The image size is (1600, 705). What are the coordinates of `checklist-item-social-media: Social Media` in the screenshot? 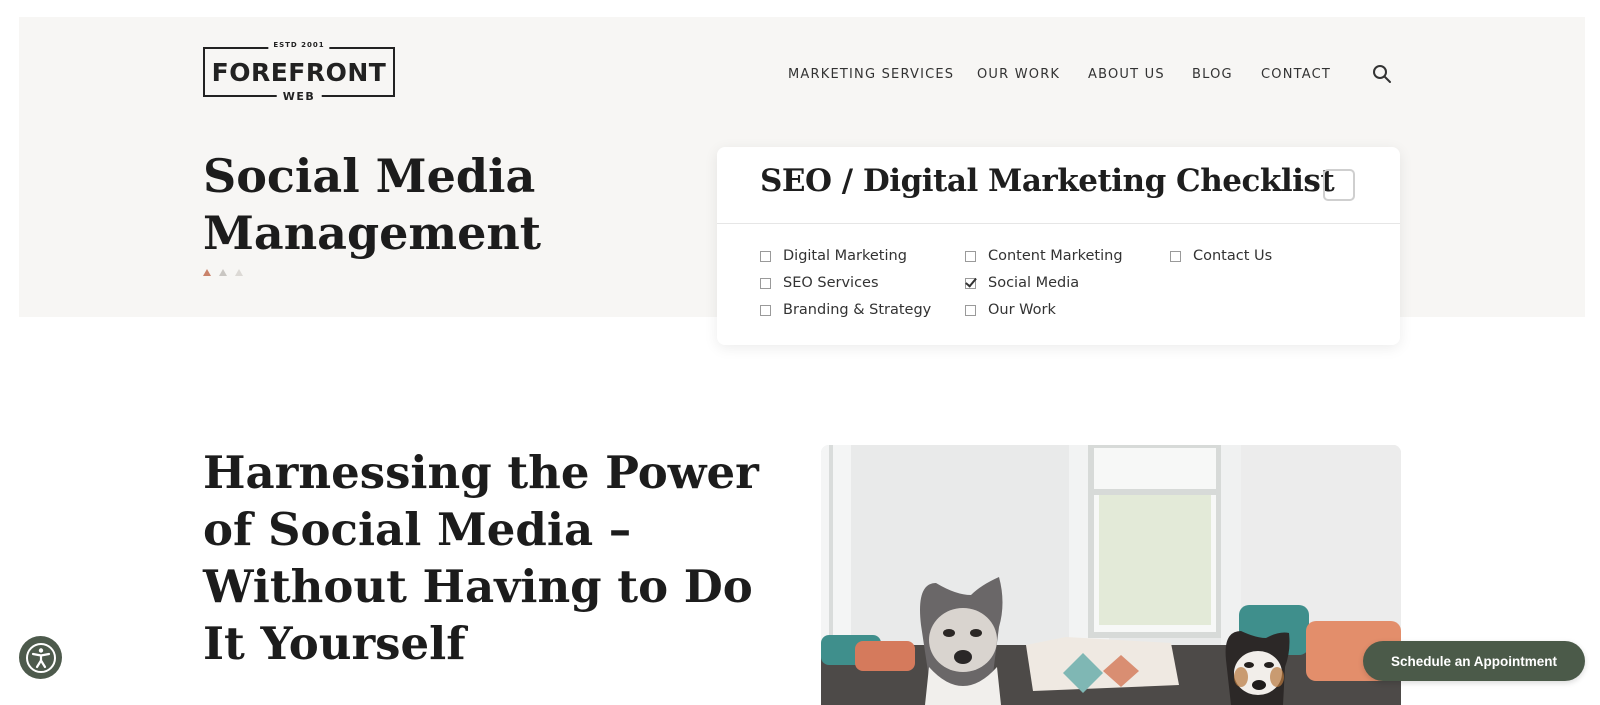 It's located at (1022, 283).